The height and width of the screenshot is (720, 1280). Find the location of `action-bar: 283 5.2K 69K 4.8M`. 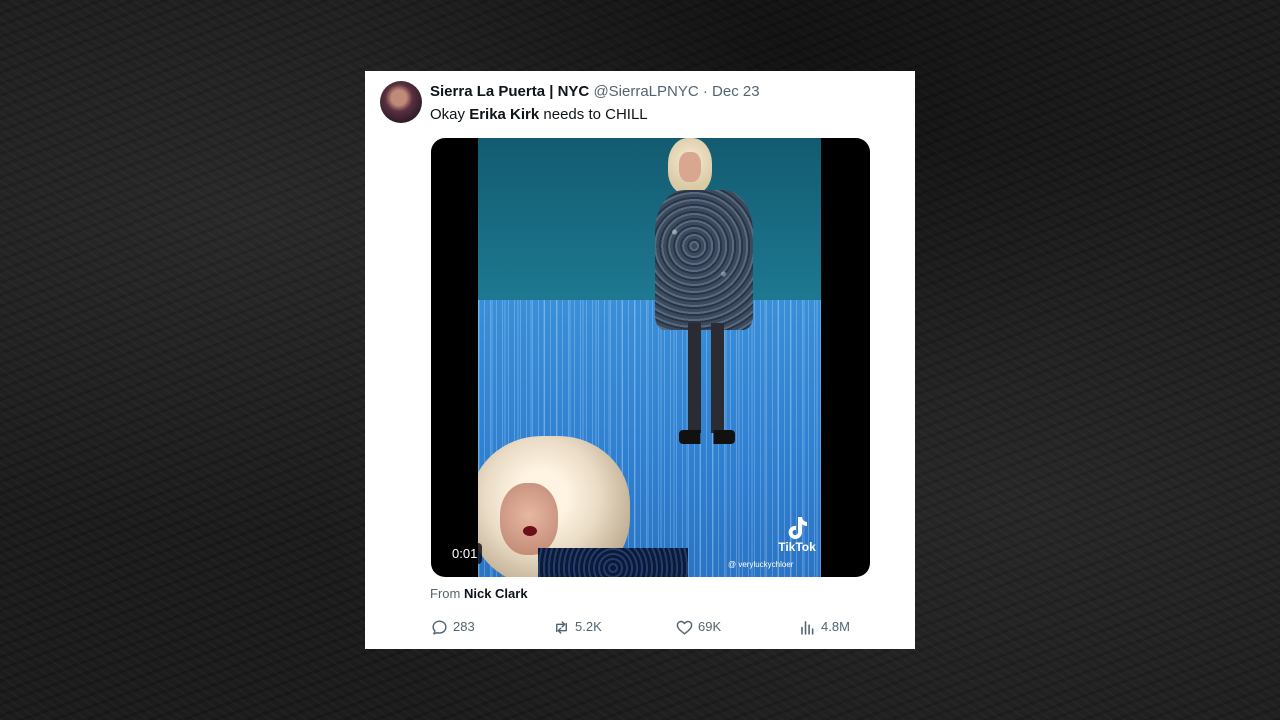

action-bar: 283 5.2K 69K 4.8M is located at coordinates (645, 627).